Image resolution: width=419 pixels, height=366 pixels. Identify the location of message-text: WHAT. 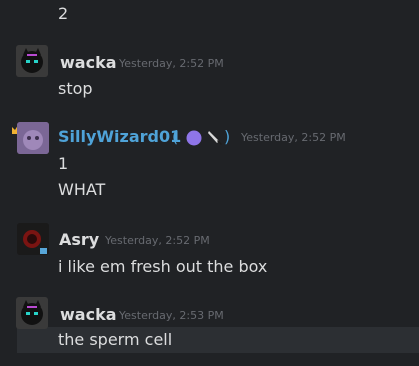
(82, 189).